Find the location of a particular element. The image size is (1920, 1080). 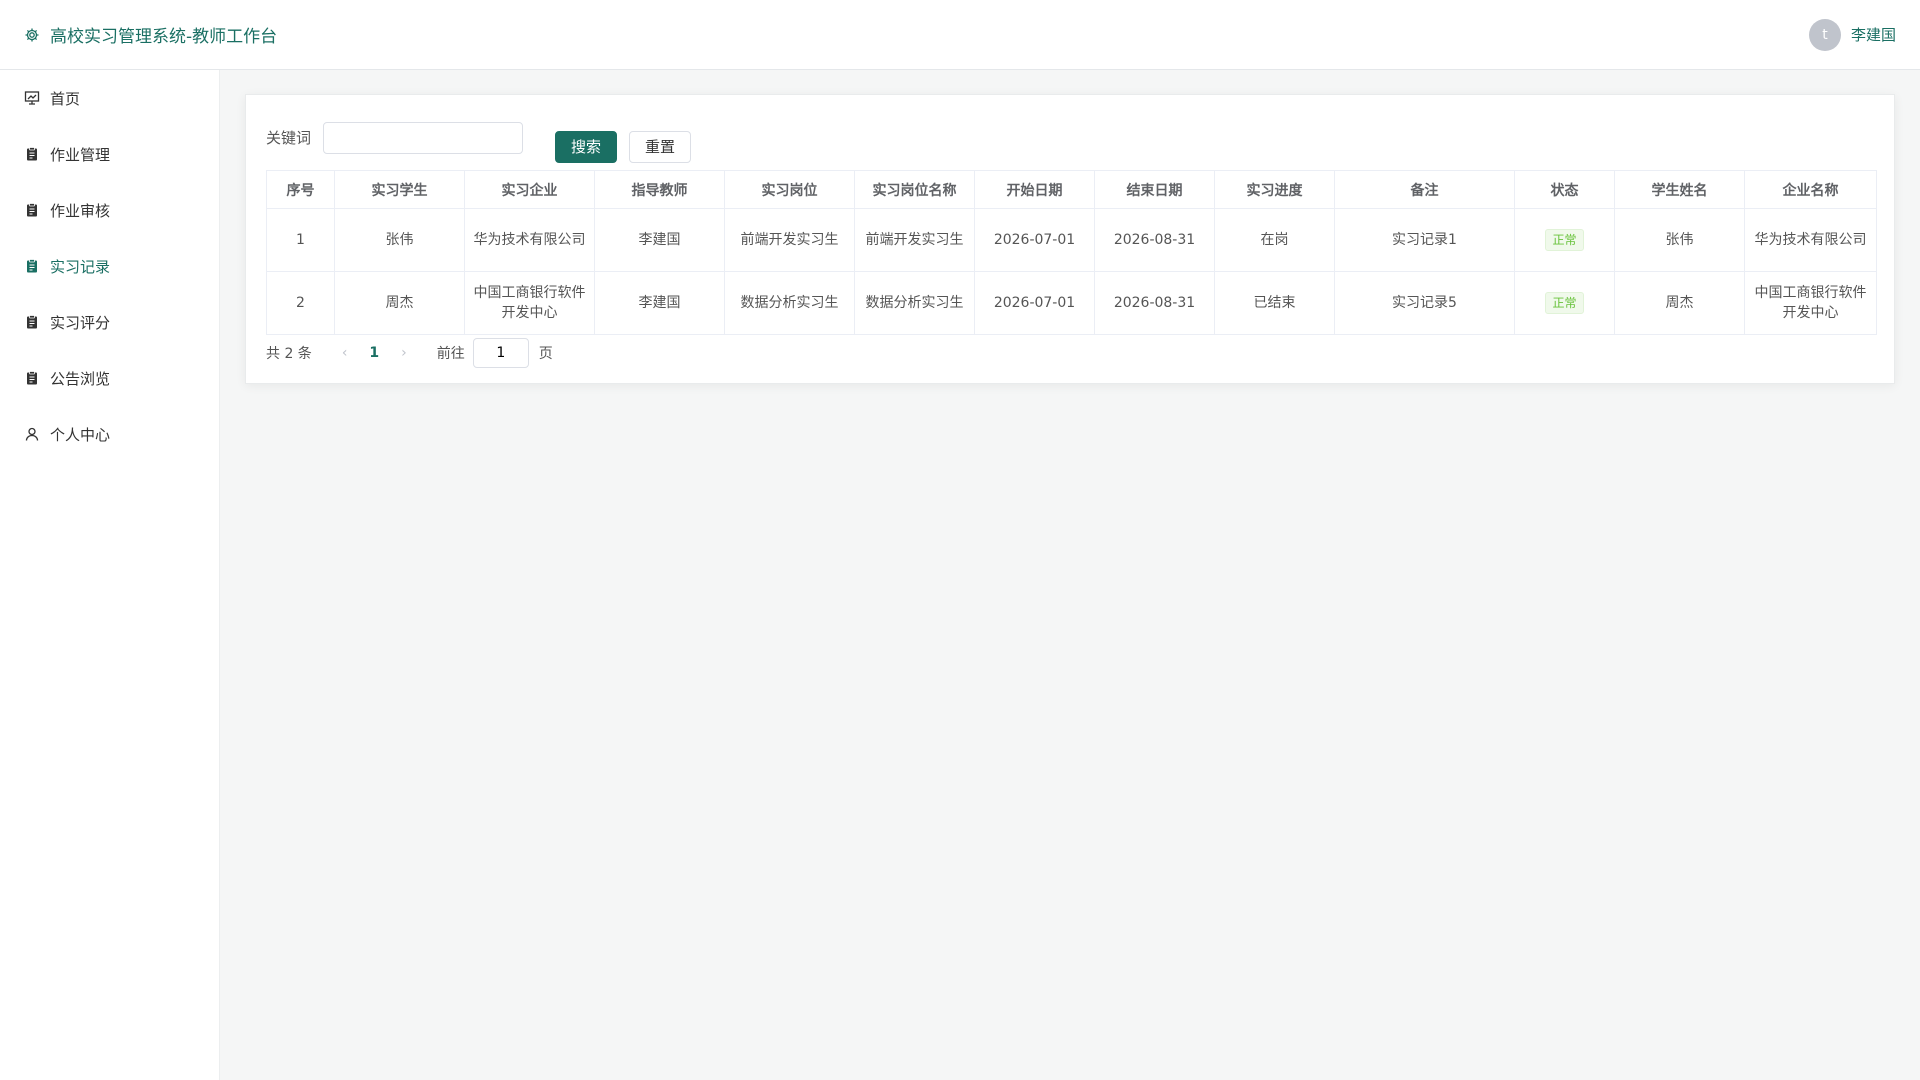

sidebar-item-profile: 个人中心 is located at coordinates (109, 434).